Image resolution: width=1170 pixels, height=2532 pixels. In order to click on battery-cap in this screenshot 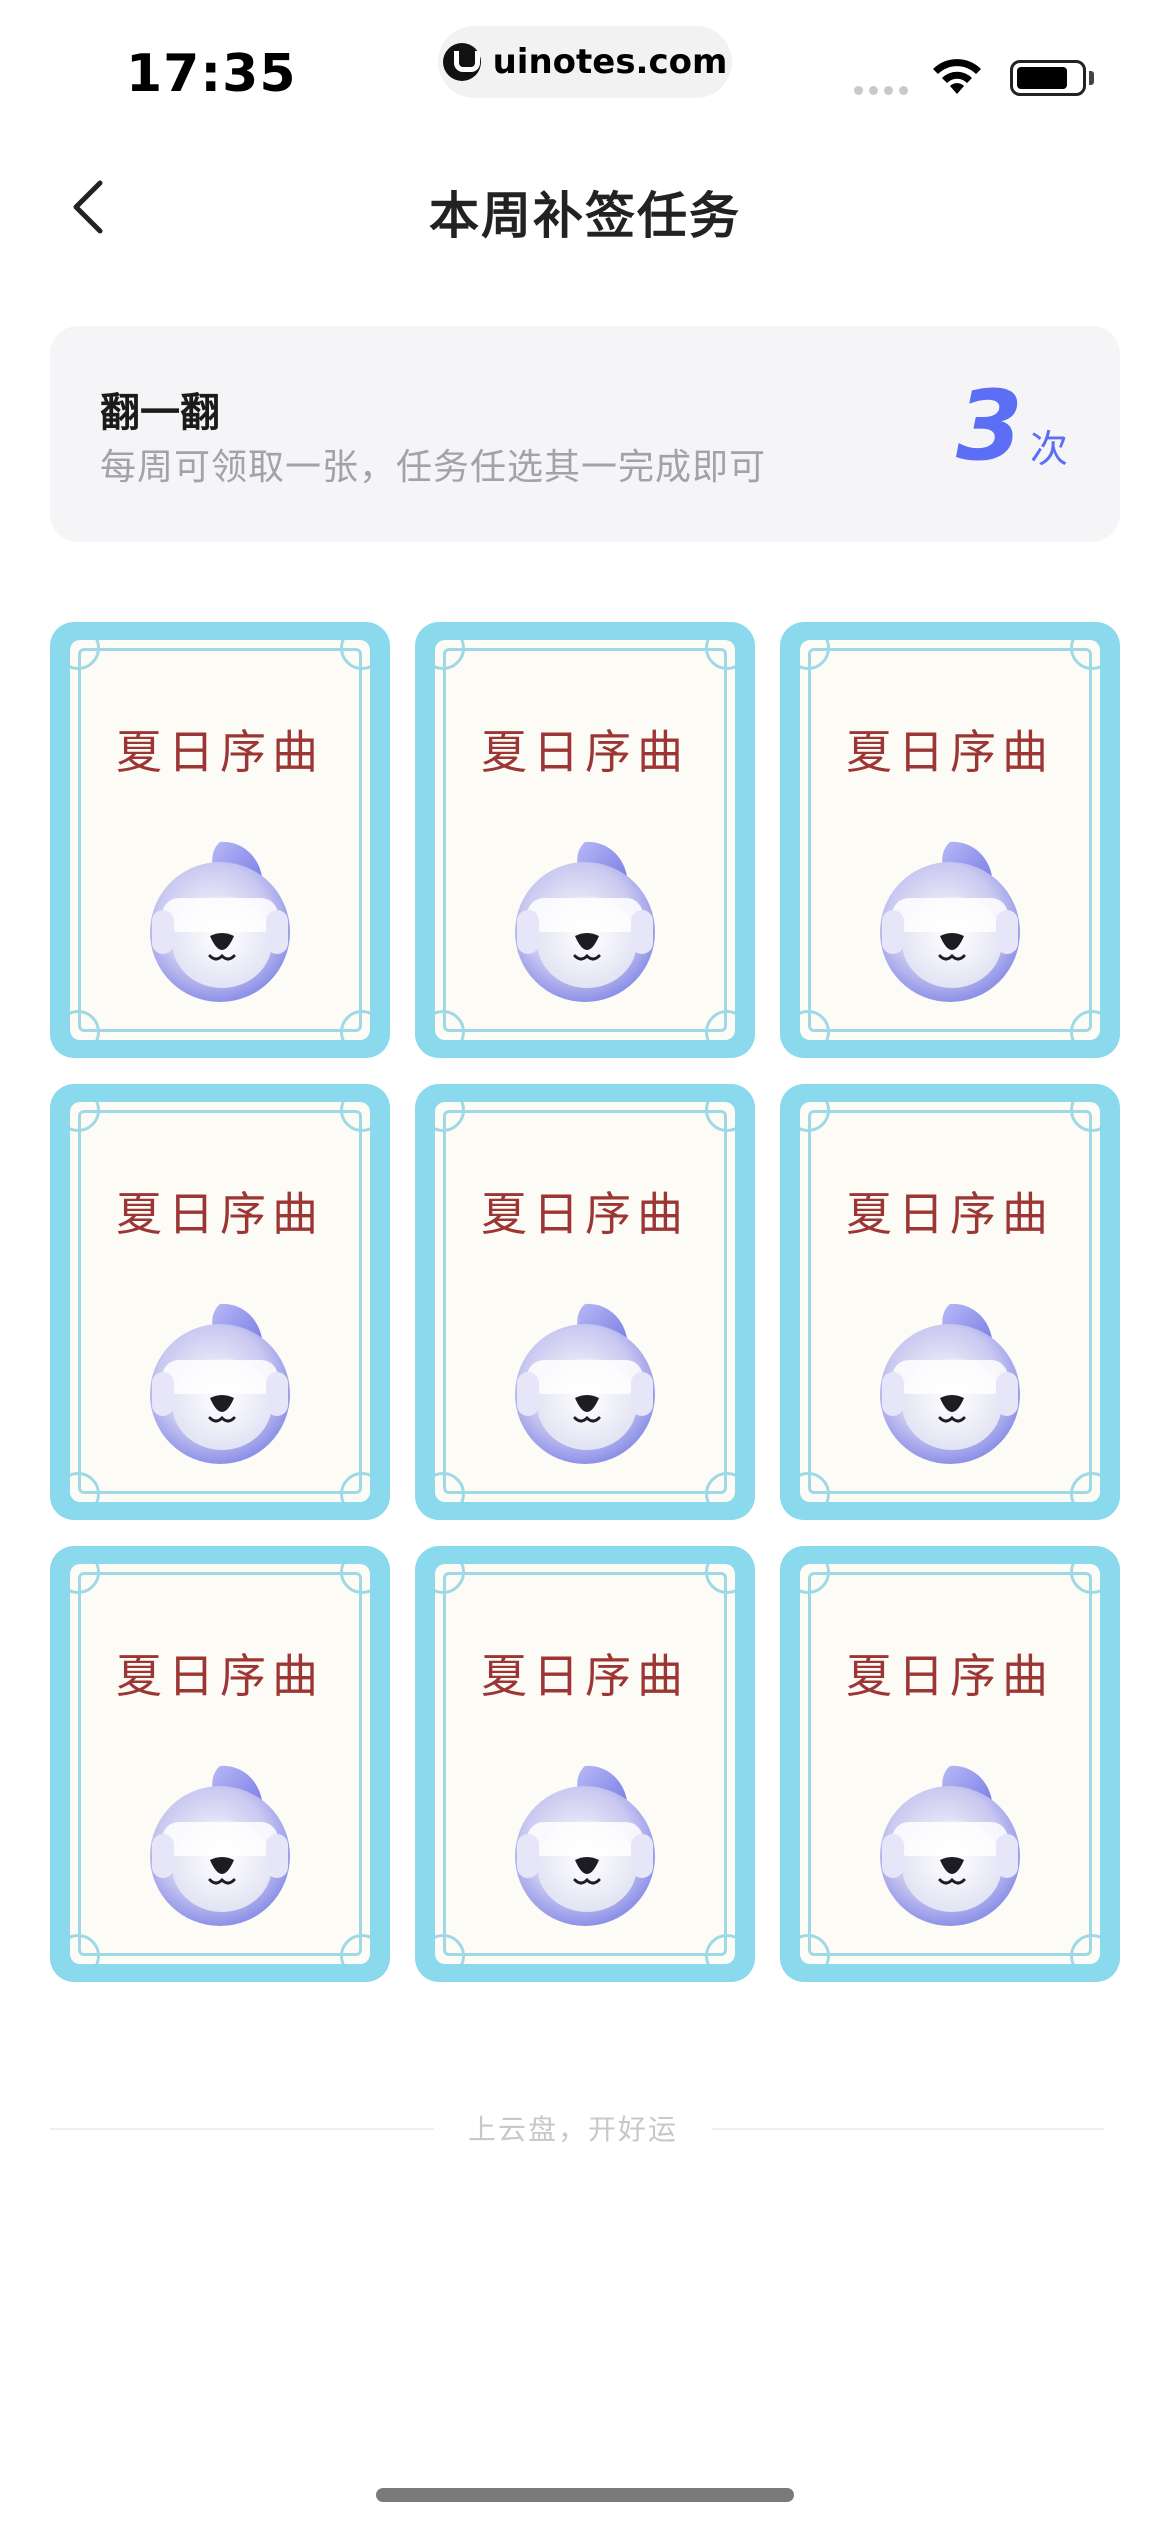, I will do `click(1091, 78)`.